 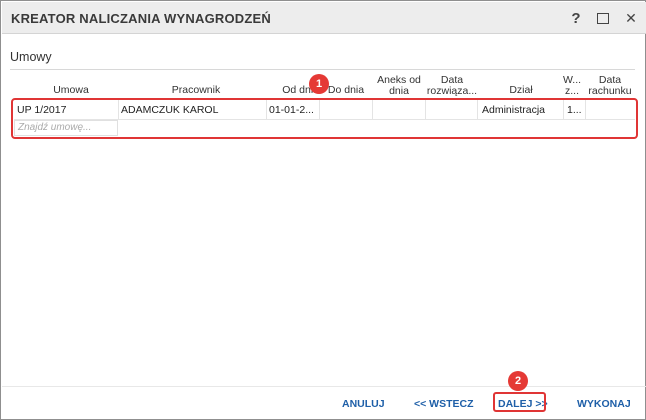 What do you see at coordinates (319, 84) in the screenshot?
I see `step-badge-1: 1` at bounding box center [319, 84].